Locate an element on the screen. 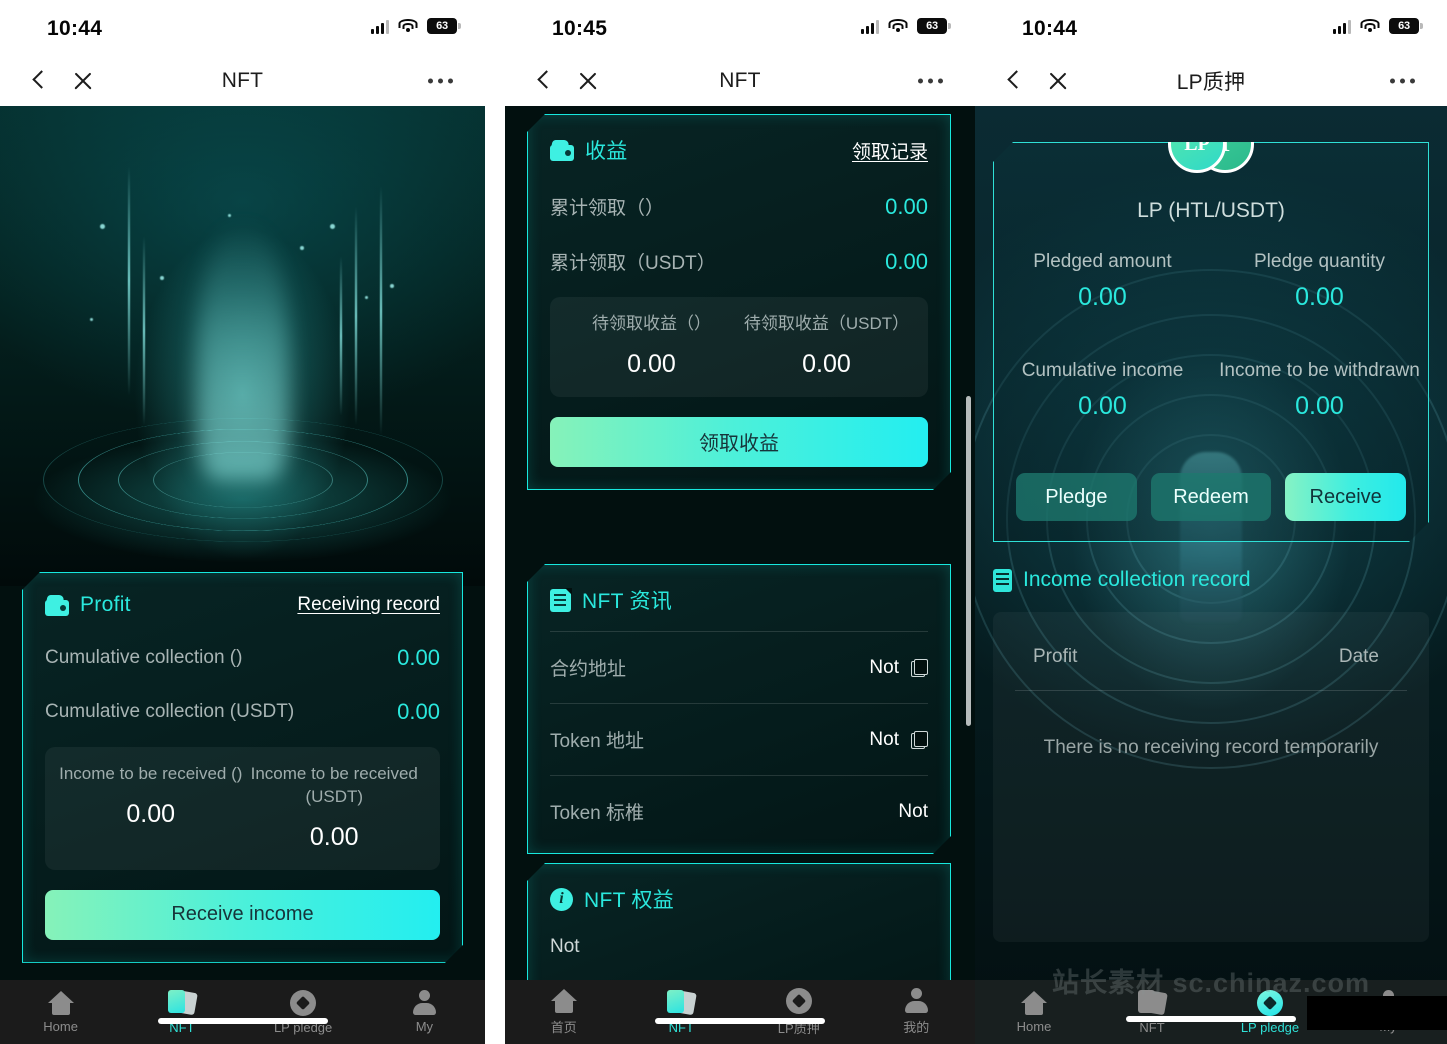 This screenshot has width=1447, height=1044. info-row-token-standard: Token 标椎 Not is located at coordinates (739, 811).